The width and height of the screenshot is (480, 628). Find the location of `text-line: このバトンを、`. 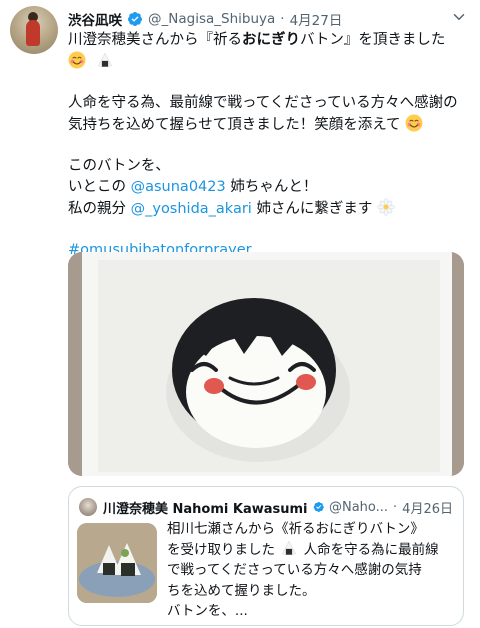

text-line: このバトンを、 is located at coordinates (119, 166).